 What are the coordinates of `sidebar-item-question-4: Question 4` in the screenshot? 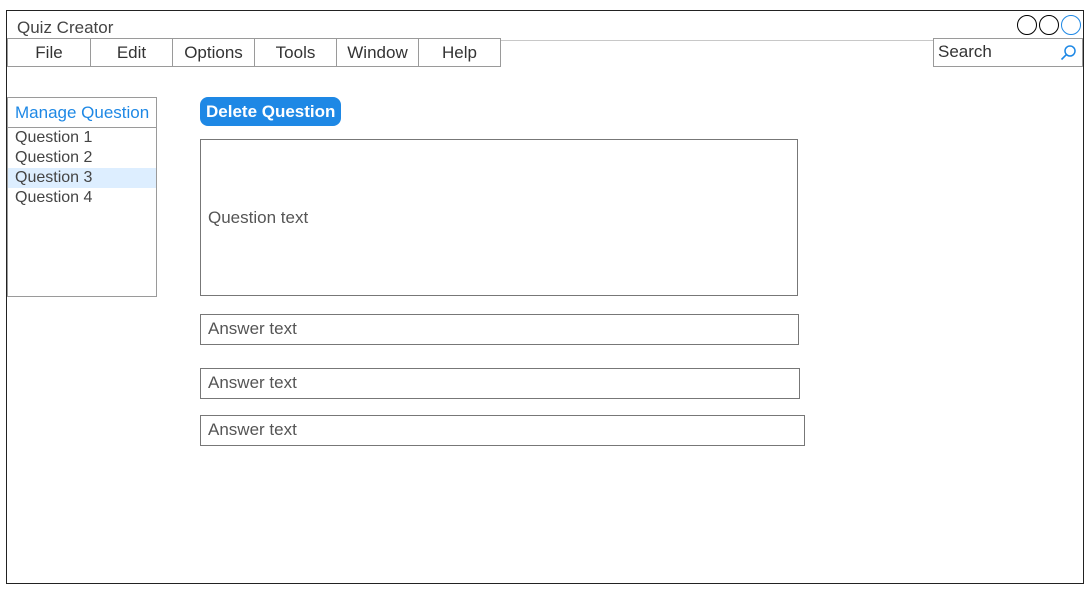 It's located at (82, 198).